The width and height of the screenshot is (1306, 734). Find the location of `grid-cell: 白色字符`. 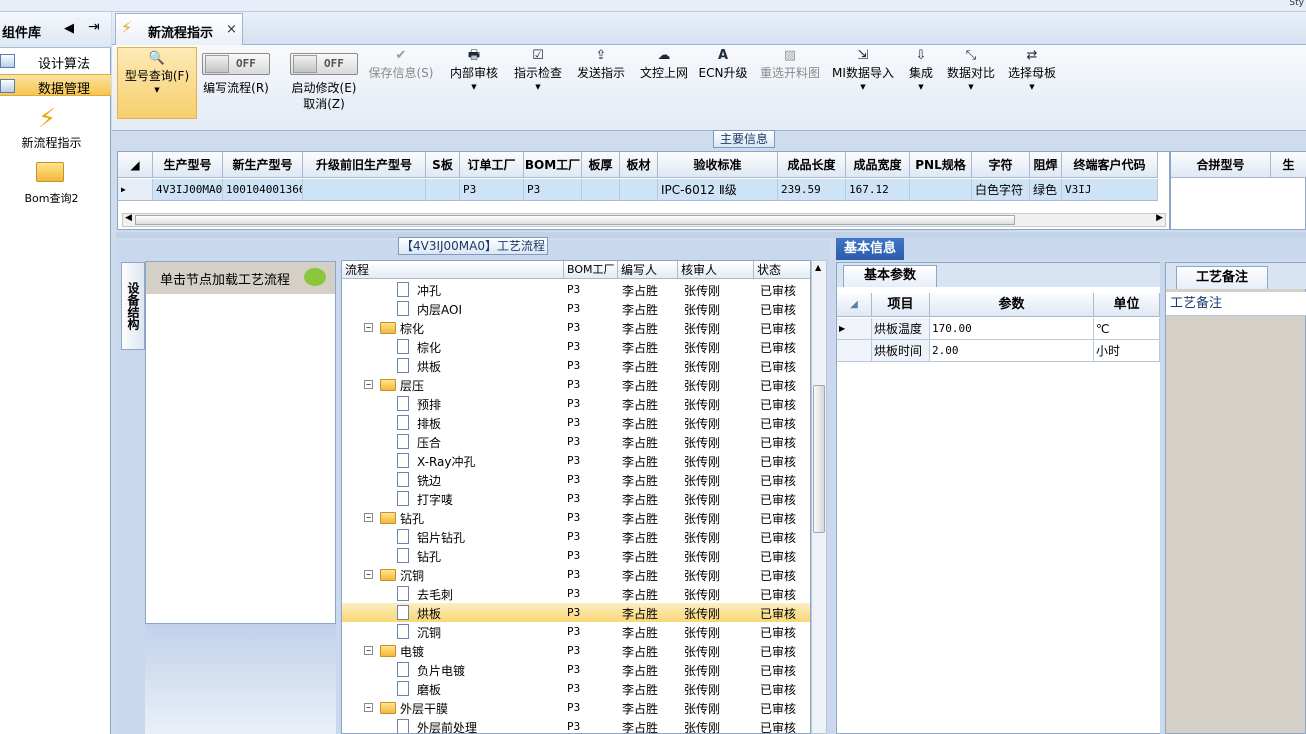

grid-cell: 白色字符 is located at coordinates (1001, 190).